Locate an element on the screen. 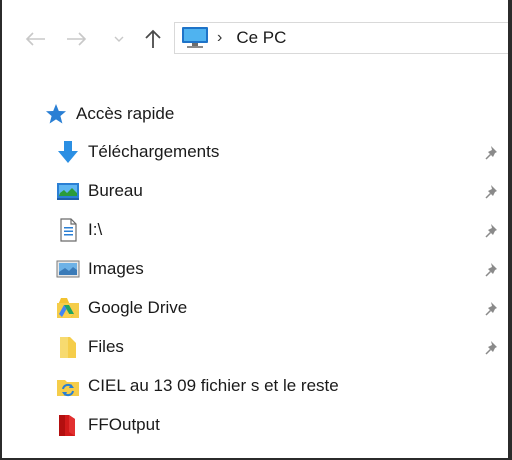  sync-folder-icon is located at coordinates (68, 386).